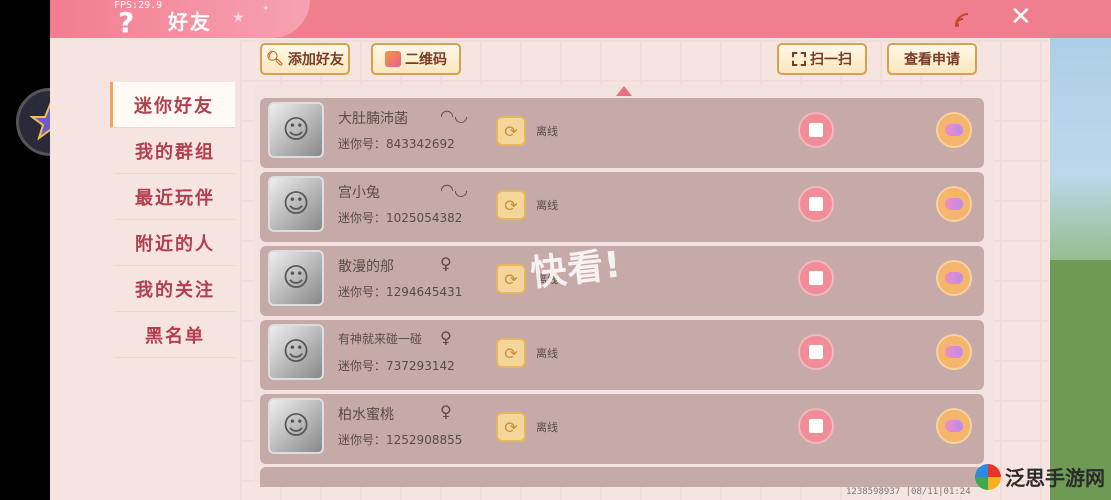 This screenshot has width=1111, height=500. Describe the element at coordinates (190, 22) in the screenshot. I see `page-title: 好友` at that location.